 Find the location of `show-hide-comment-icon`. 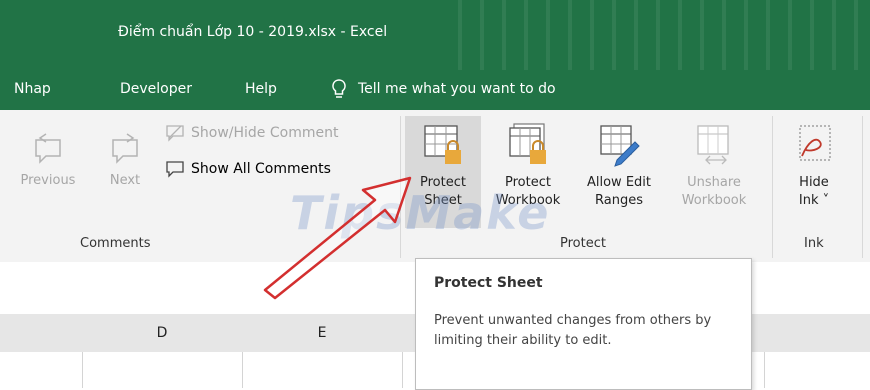

show-hide-comment-icon is located at coordinates (175, 133).